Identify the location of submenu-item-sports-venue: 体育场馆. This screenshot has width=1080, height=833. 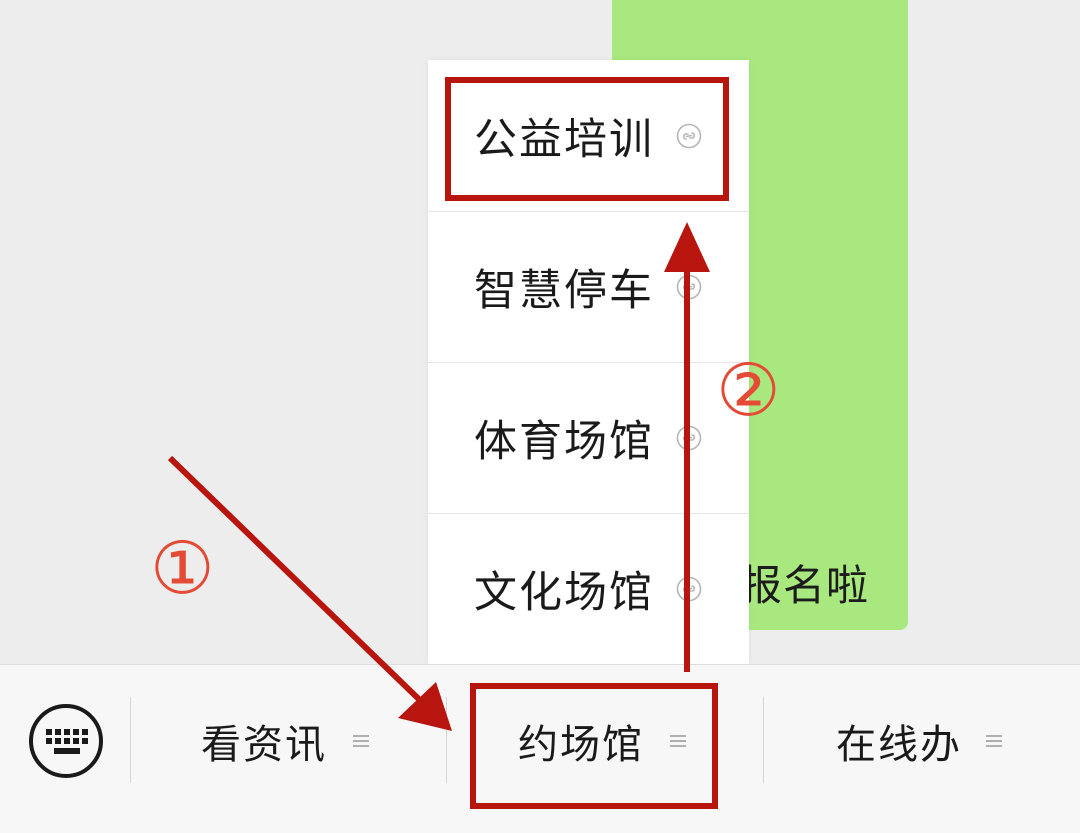
(588, 437).